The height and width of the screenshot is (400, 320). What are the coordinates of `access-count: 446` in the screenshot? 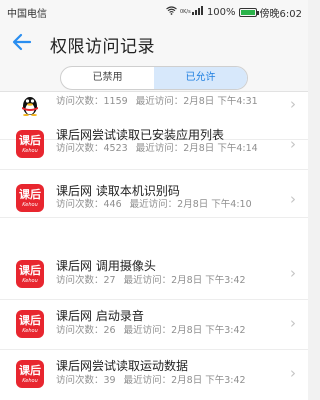 It's located at (112, 204).